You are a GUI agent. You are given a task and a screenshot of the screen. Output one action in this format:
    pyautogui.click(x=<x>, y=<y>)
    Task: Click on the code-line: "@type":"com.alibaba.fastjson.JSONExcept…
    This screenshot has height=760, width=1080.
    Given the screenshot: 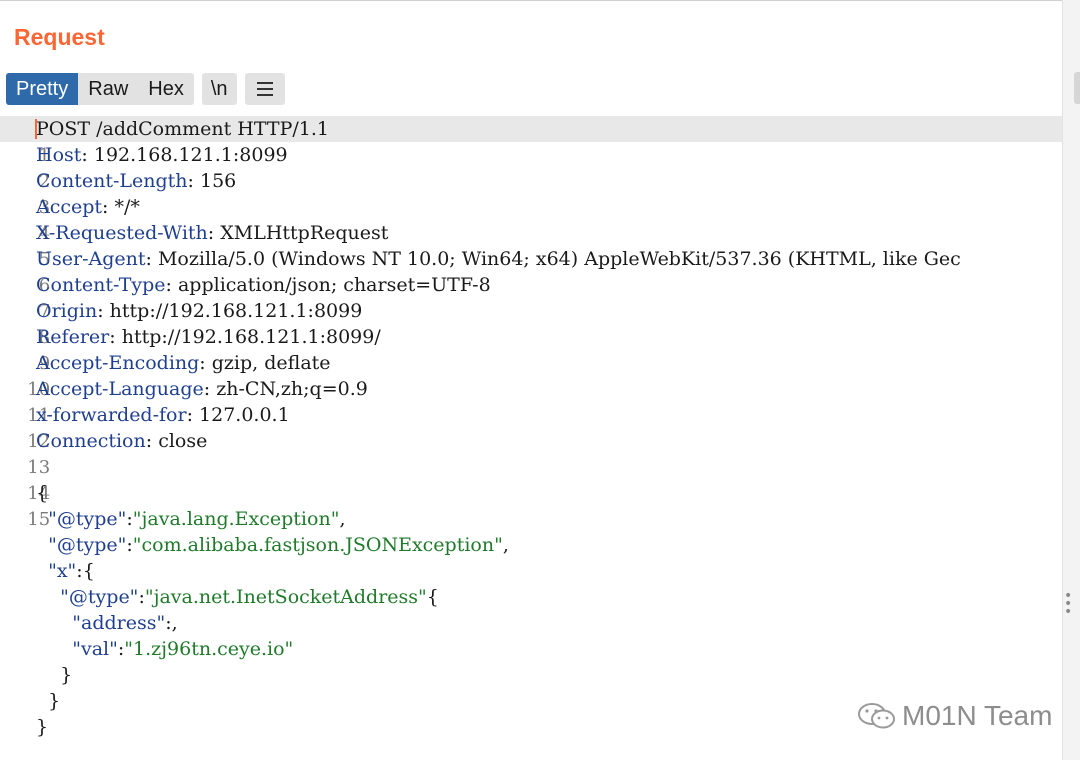 What is the action you would take?
    pyautogui.click(x=278, y=545)
    